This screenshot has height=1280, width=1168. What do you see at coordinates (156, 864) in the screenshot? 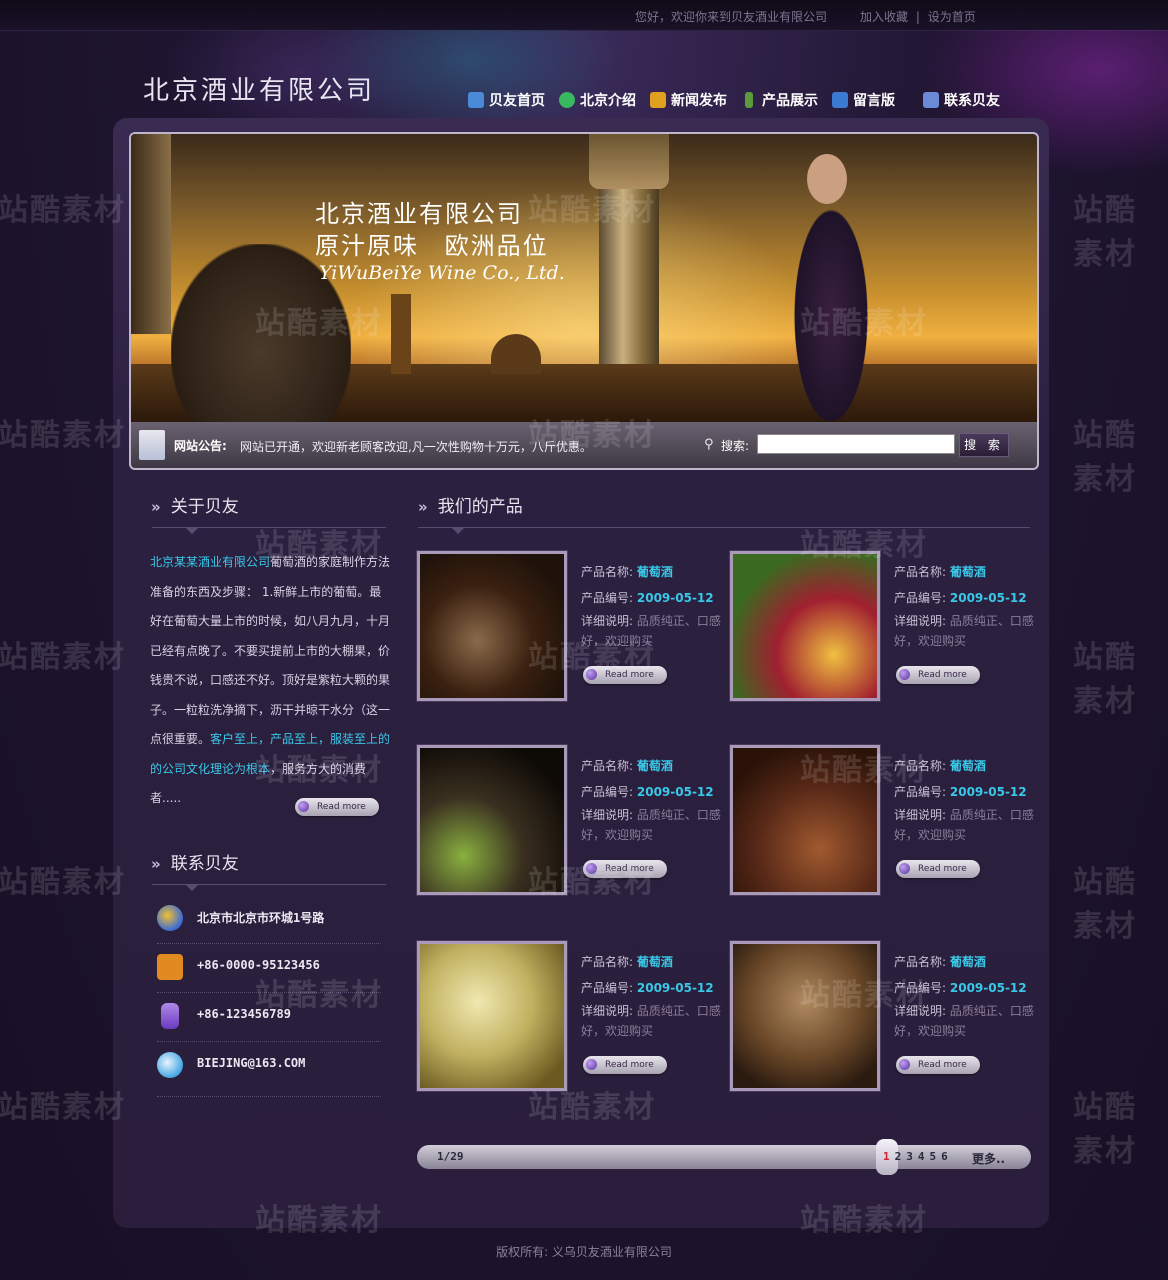
I see `double-chevron-icon: »` at bounding box center [156, 864].